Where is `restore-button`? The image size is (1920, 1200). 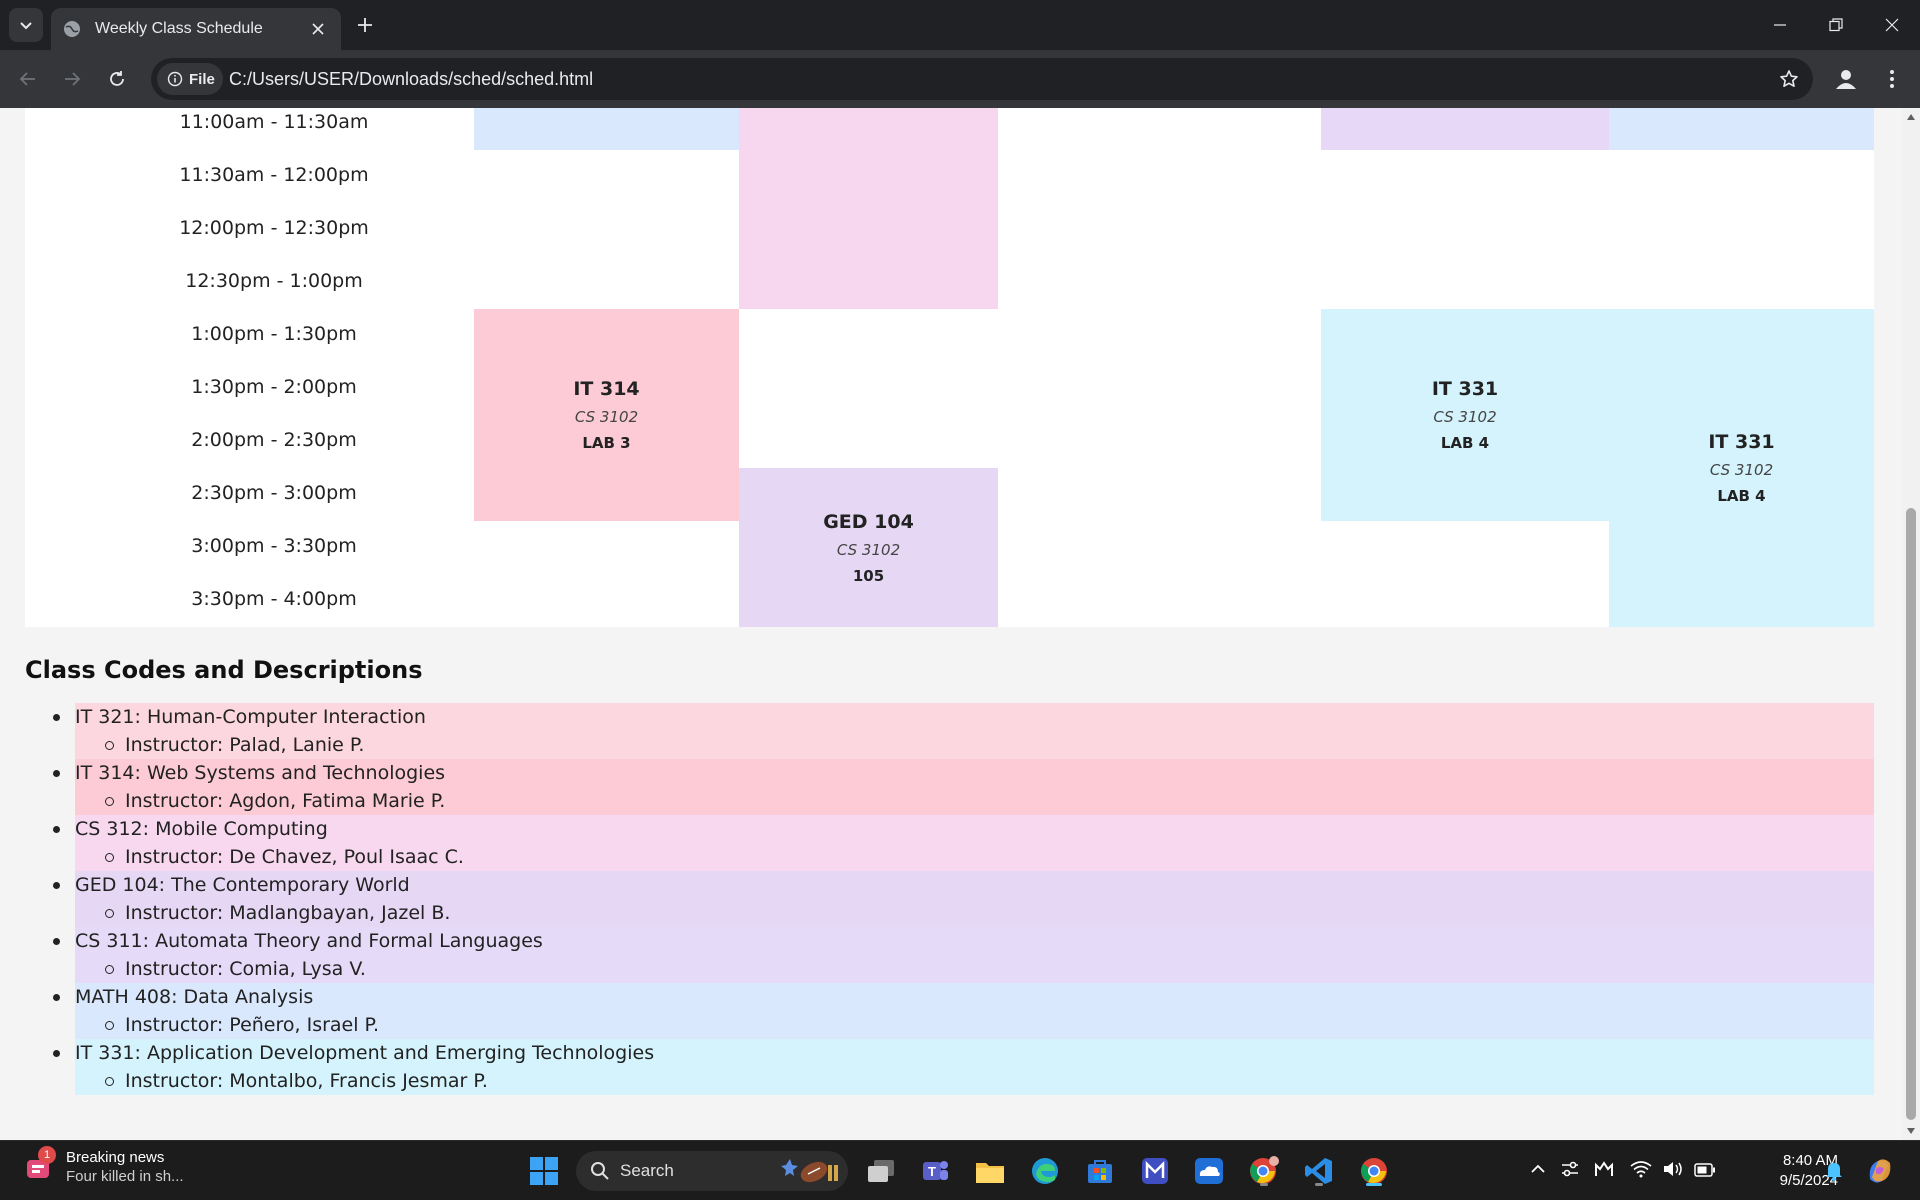 restore-button is located at coordinates (1836, 25).